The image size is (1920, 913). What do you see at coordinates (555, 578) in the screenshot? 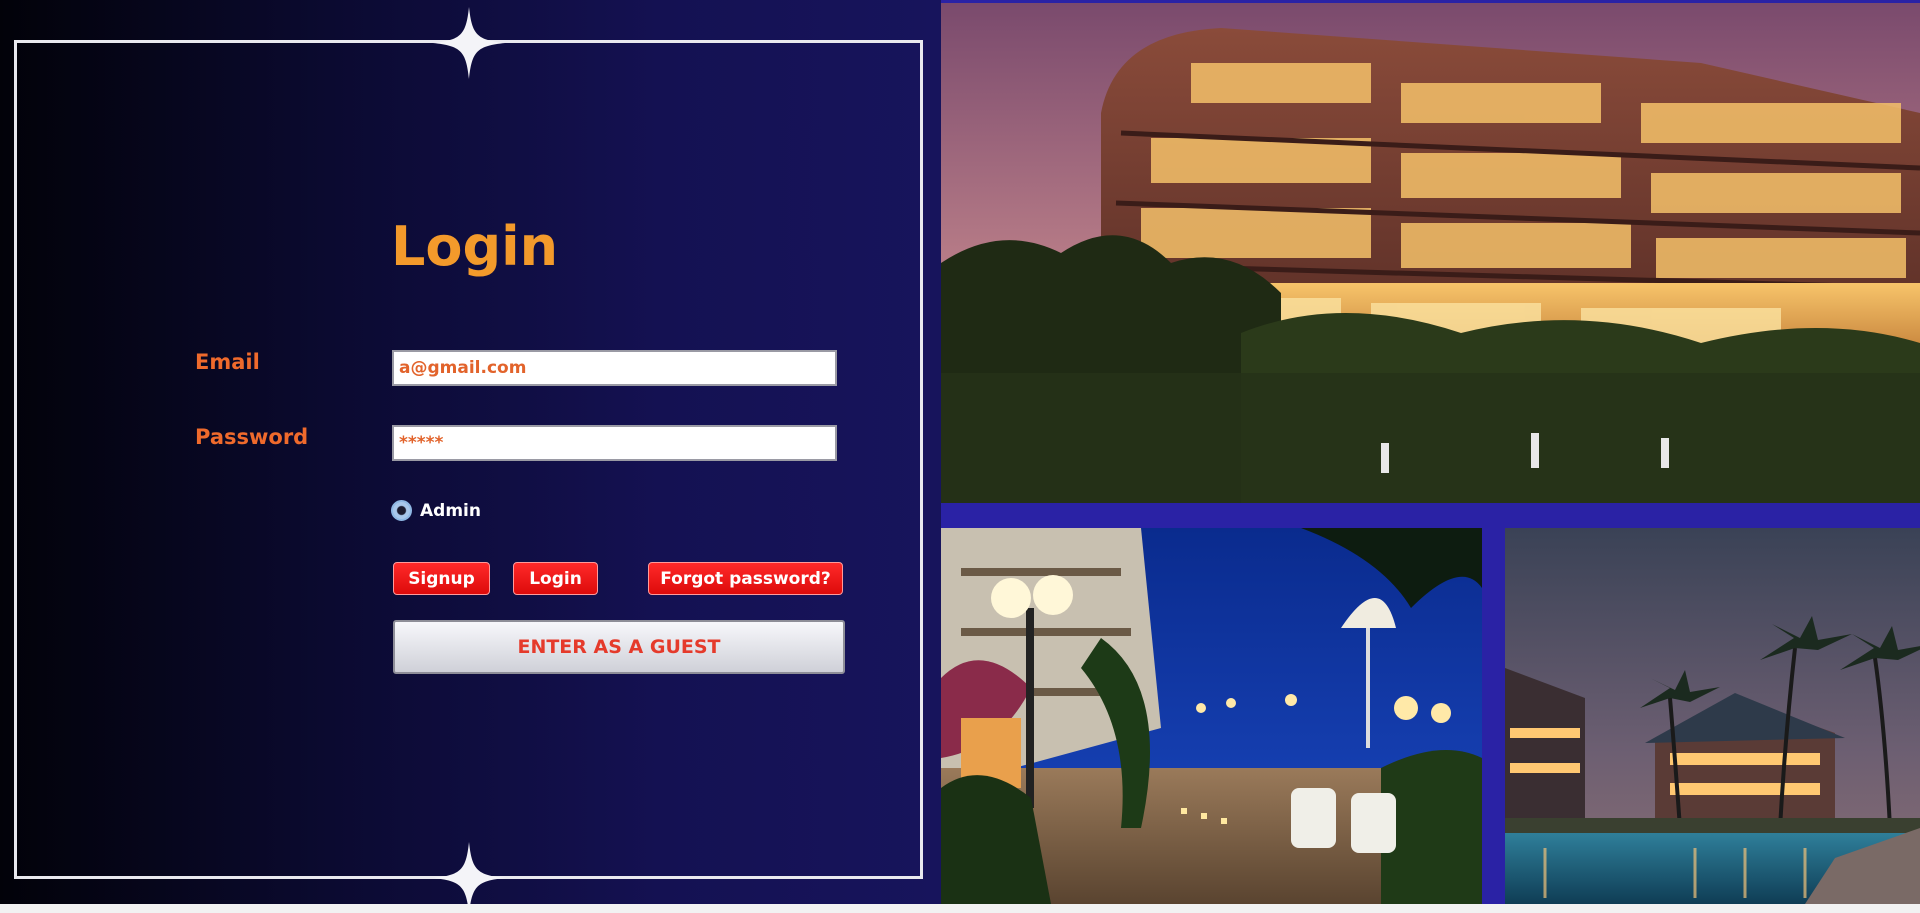
I see `login-button: Login` at bounding box center [555, 578].